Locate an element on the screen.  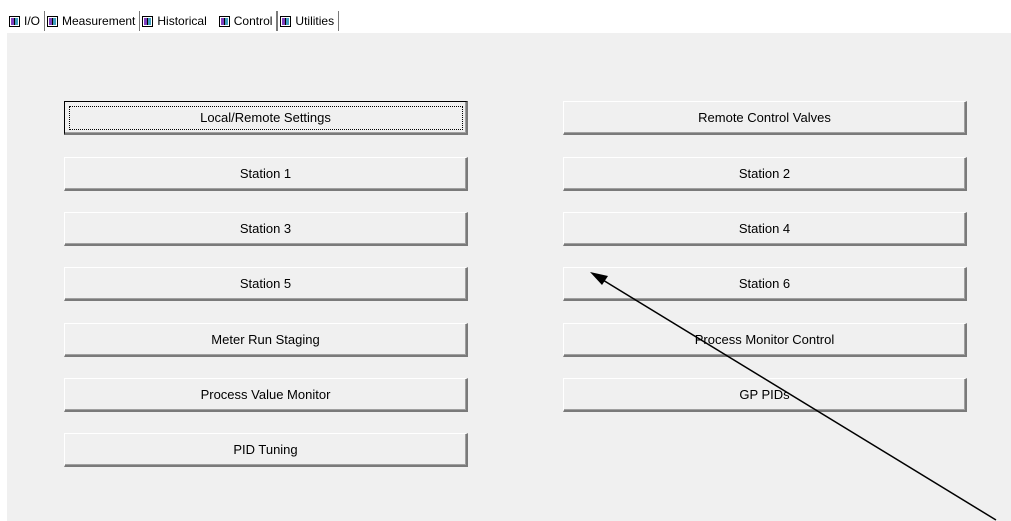
pid-tuning-button: PID Tuning is located at coordinates (266, 450).